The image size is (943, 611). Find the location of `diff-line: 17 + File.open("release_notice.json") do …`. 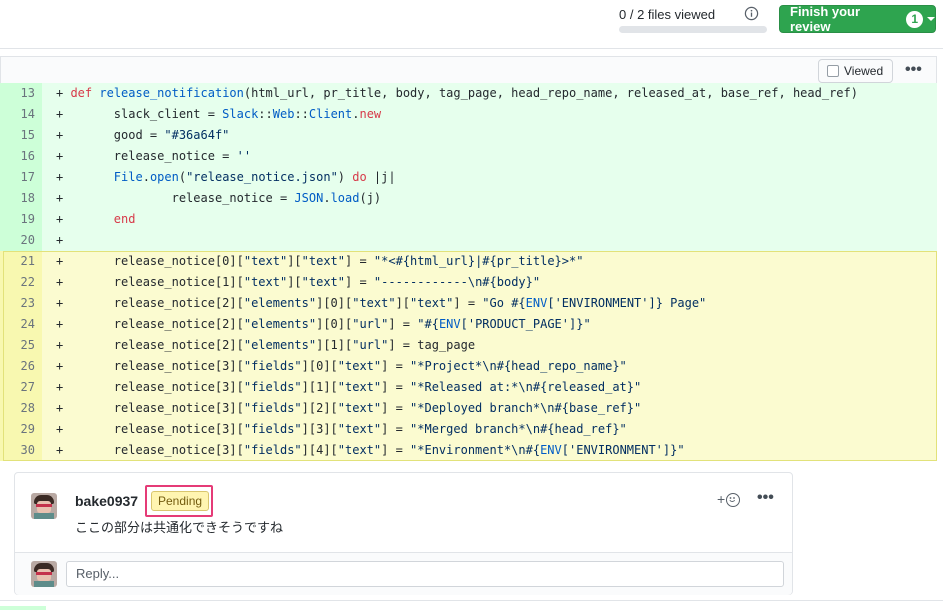

diff-line: 17 + File.open("release_notice.json") do … is located at coordinates (468, 177).